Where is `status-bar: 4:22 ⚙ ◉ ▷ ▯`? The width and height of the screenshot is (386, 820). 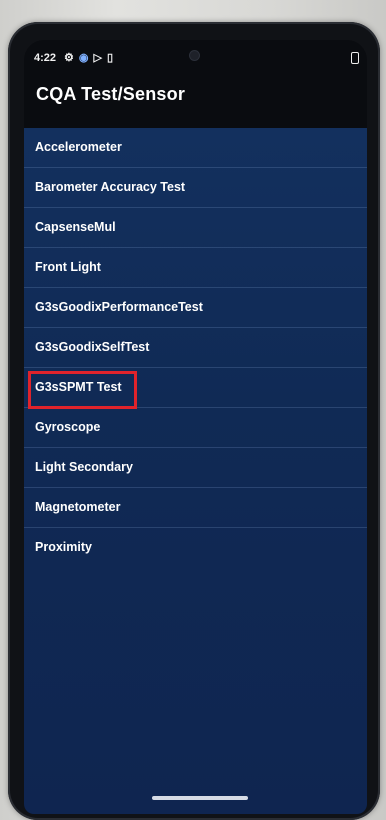 status-bar: 4:22 ⚙ ◉ ▷ ▯ is located at coordinates (195, 54).